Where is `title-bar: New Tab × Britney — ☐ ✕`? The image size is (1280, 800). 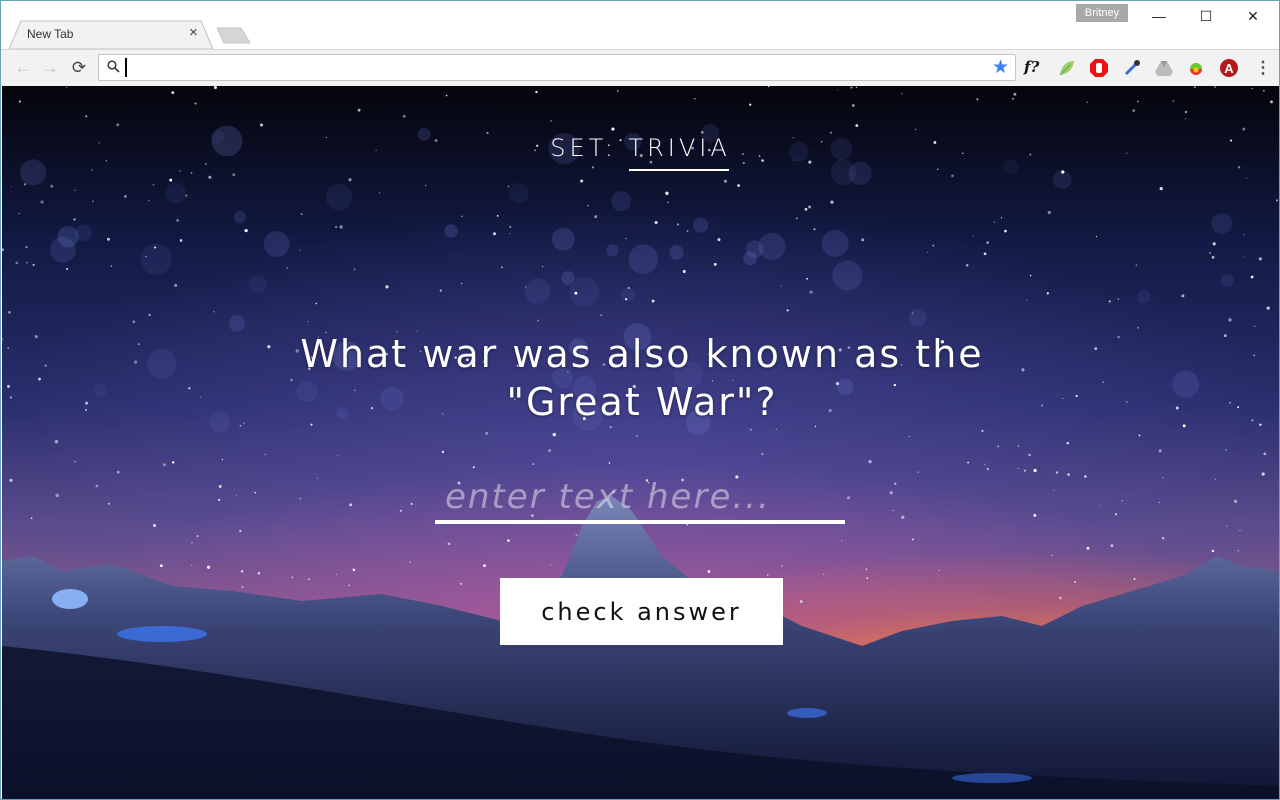
title-bar: New Tab × Britney — ☐ ✕ is located at coordinates (640, 25).